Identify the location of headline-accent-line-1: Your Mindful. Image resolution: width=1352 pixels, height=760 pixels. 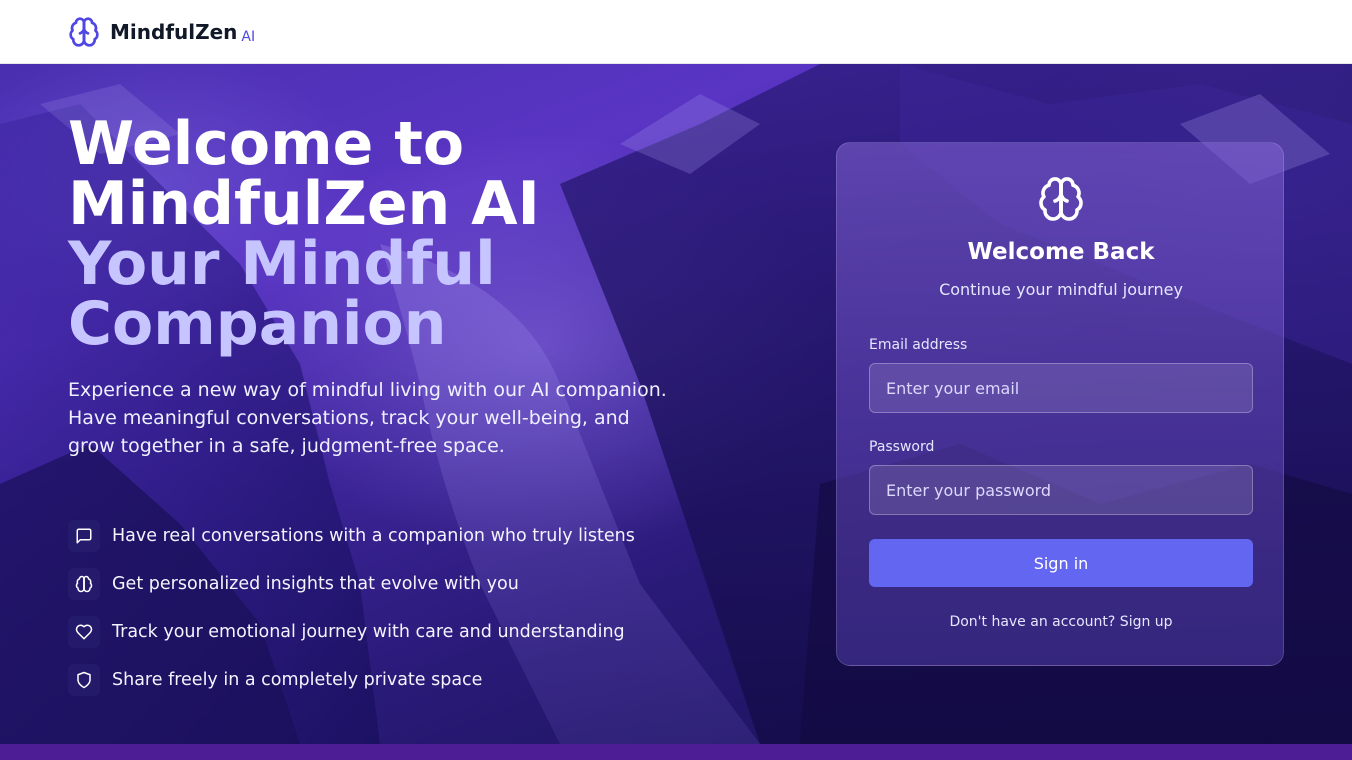
(282, 264).